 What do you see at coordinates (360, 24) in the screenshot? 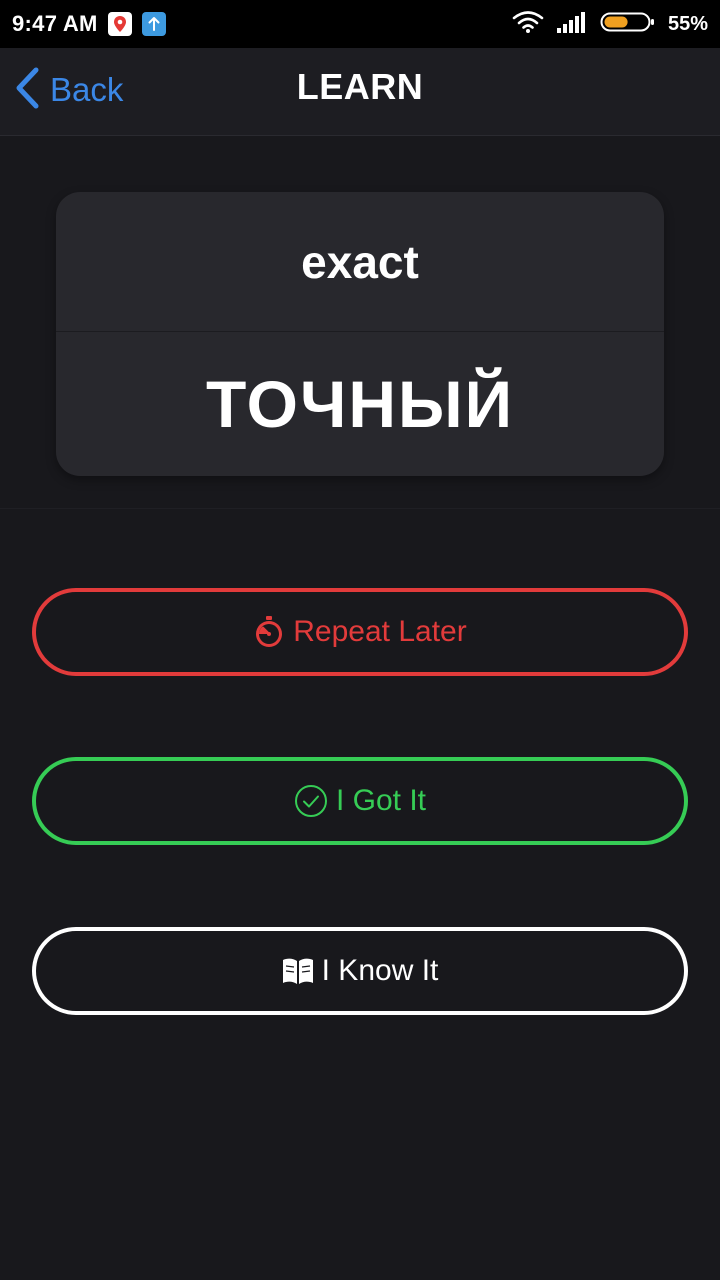
I see `status-bar: 9:47 AM 55%` at bounding box center [360, 24].